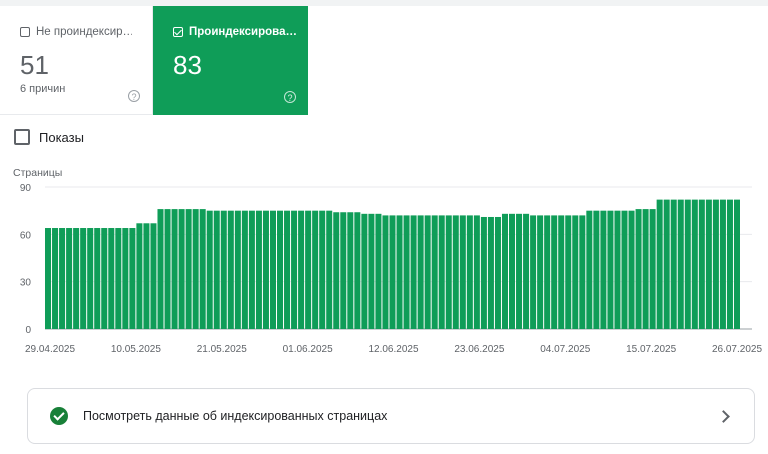 The width and height of the screenshot is (768, 454). I want to click on not-indexed-card: Не проиндексир… 51 6 причин ?, so click(76, 60).